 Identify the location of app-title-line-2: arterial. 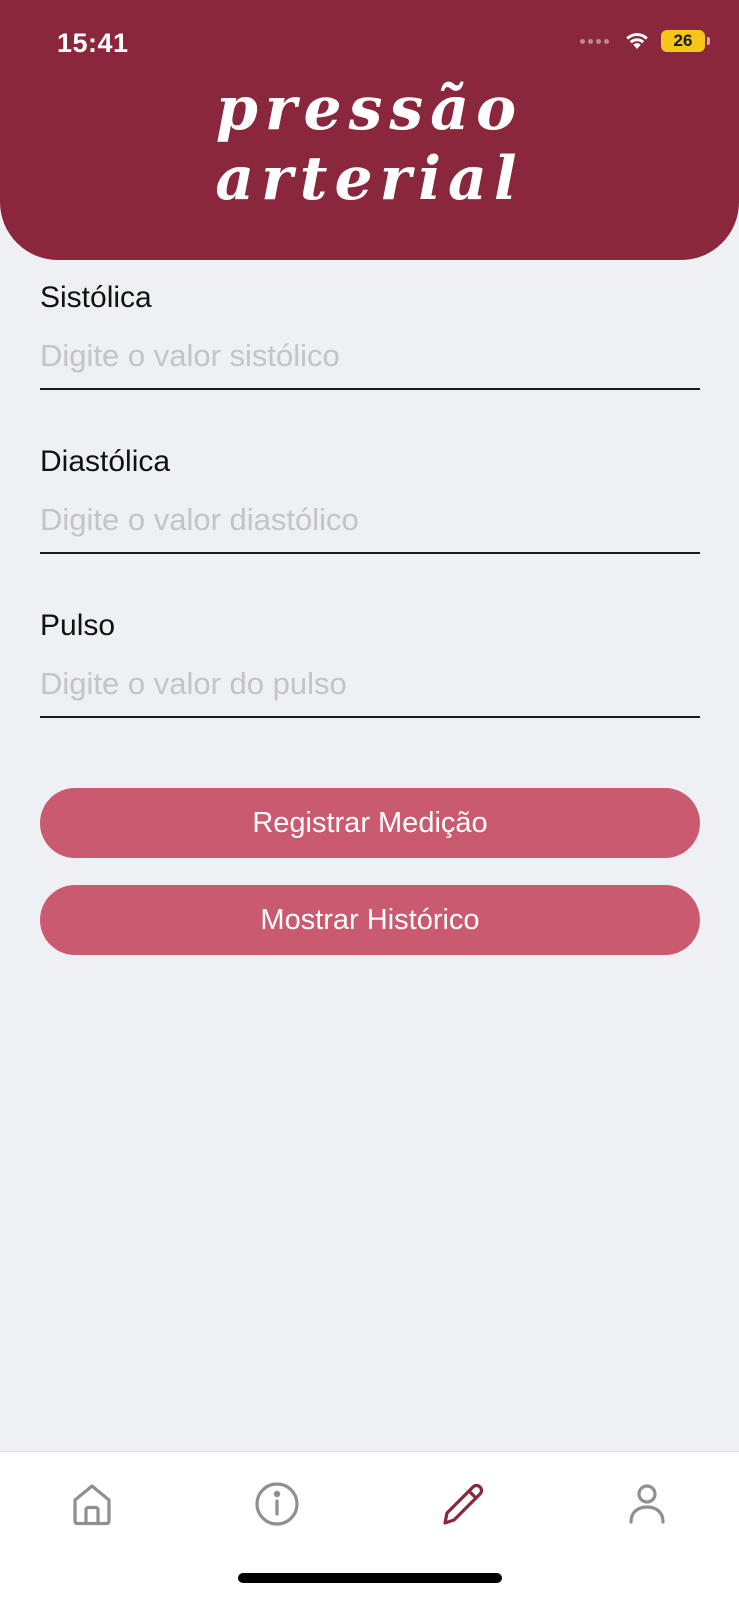
(369, 179).